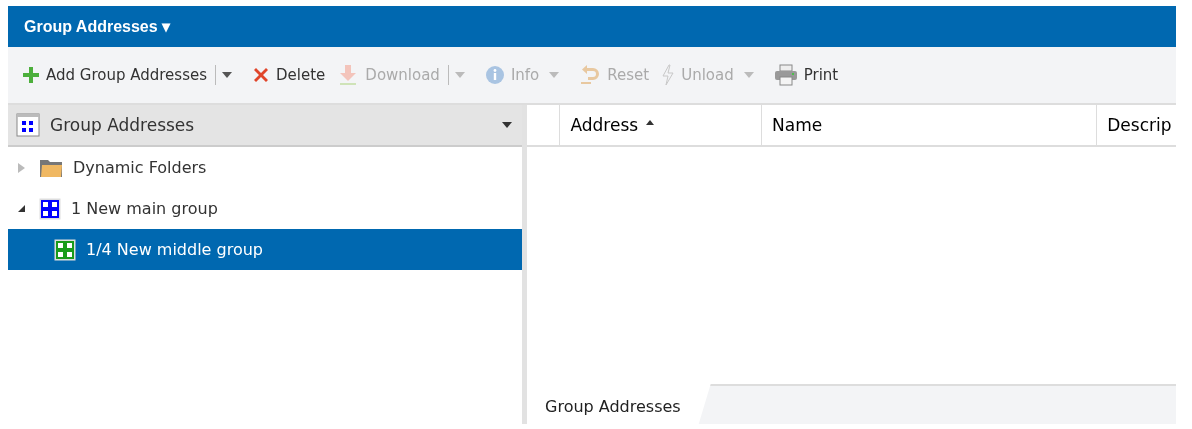 This screenshot has height=429, width=1192. Describe the element at coordinates (930, 125) in the screenshot. I see `column-header: Name` at that location.